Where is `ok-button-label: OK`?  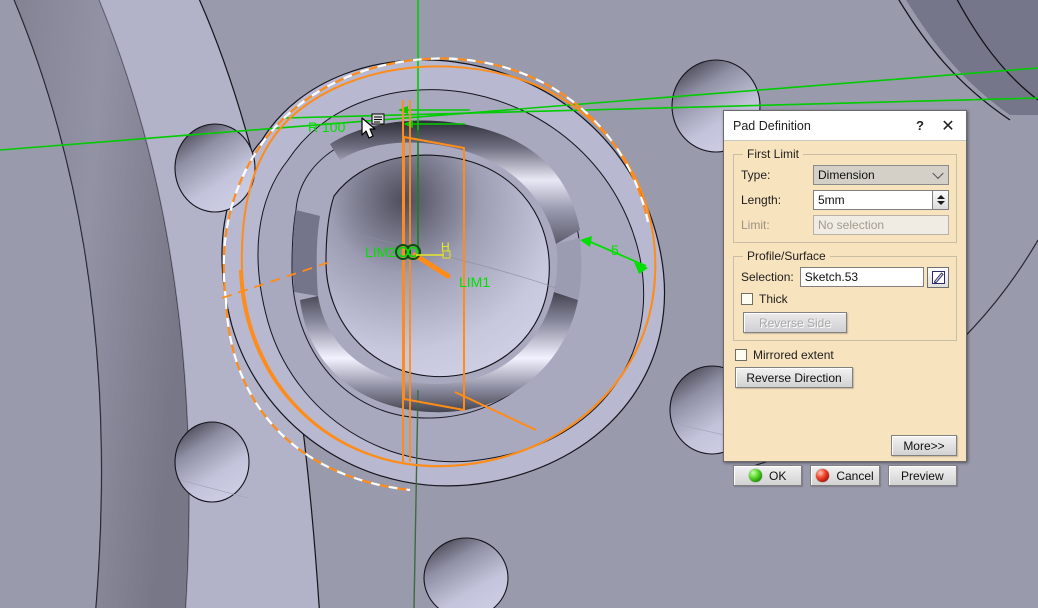
ok-button-label: OK is located at coordinates (777, 475).